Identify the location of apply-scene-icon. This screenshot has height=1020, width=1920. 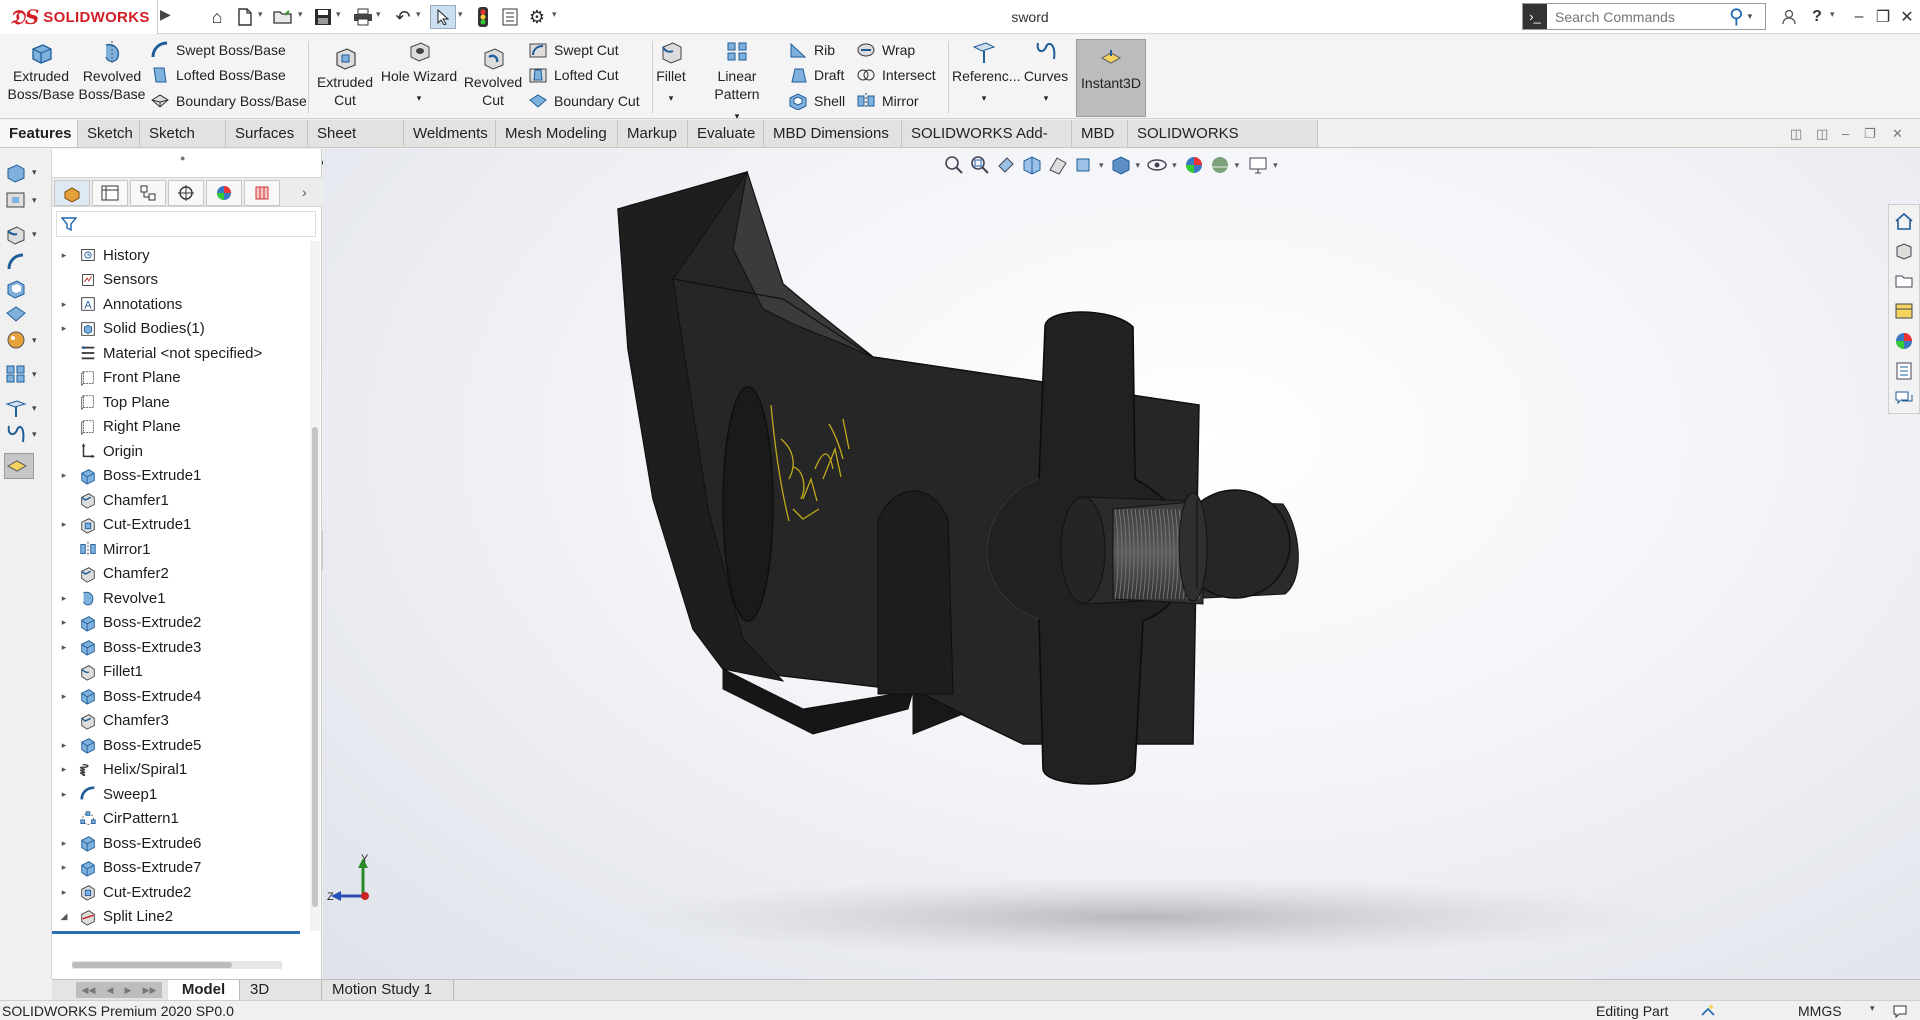
(1220, 165).